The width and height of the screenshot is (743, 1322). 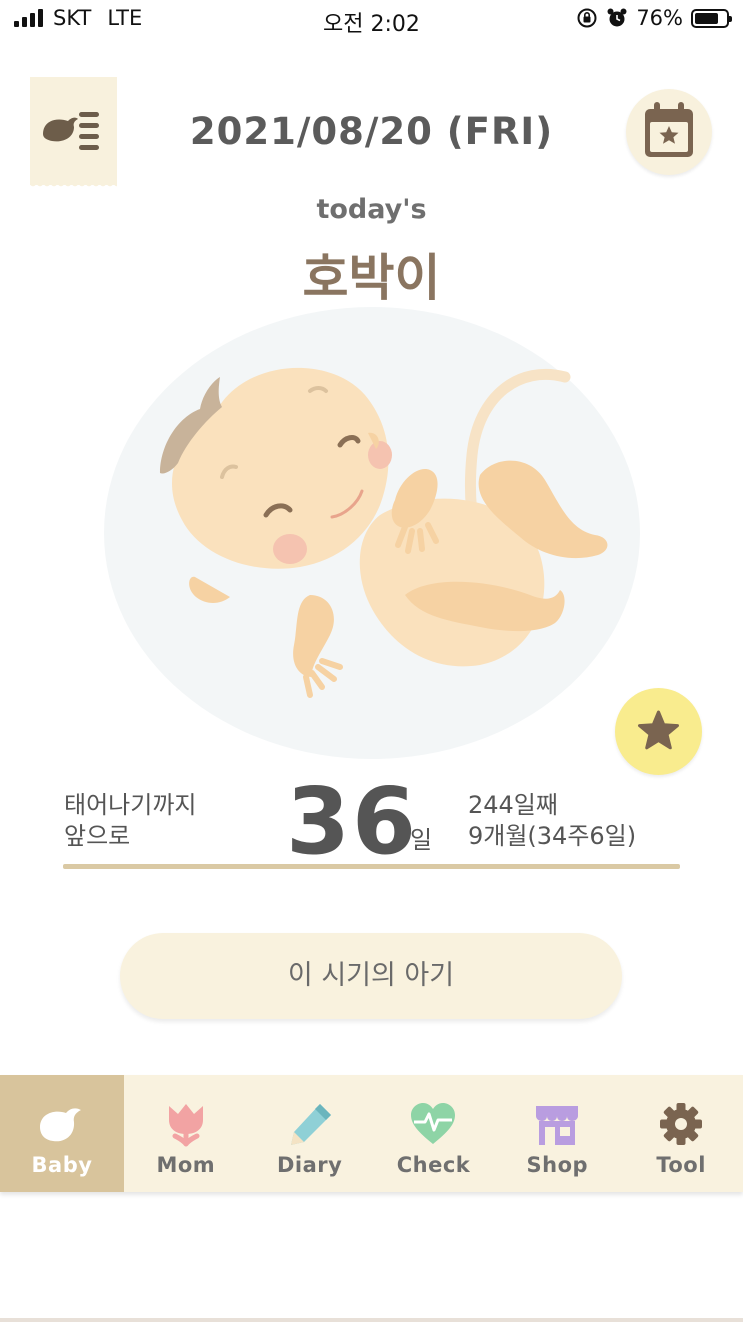 What do you see at coordinates (371, 20) in the screenshot?
I see `status-bar: SKT LTE 오전 2:02 76%` at bounding box center [371, 20].